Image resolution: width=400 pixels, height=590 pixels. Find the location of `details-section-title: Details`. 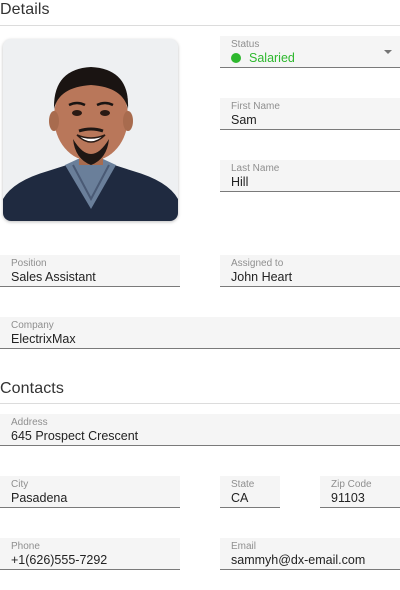

details-section-title: Details is located at coordinates (25, 9).